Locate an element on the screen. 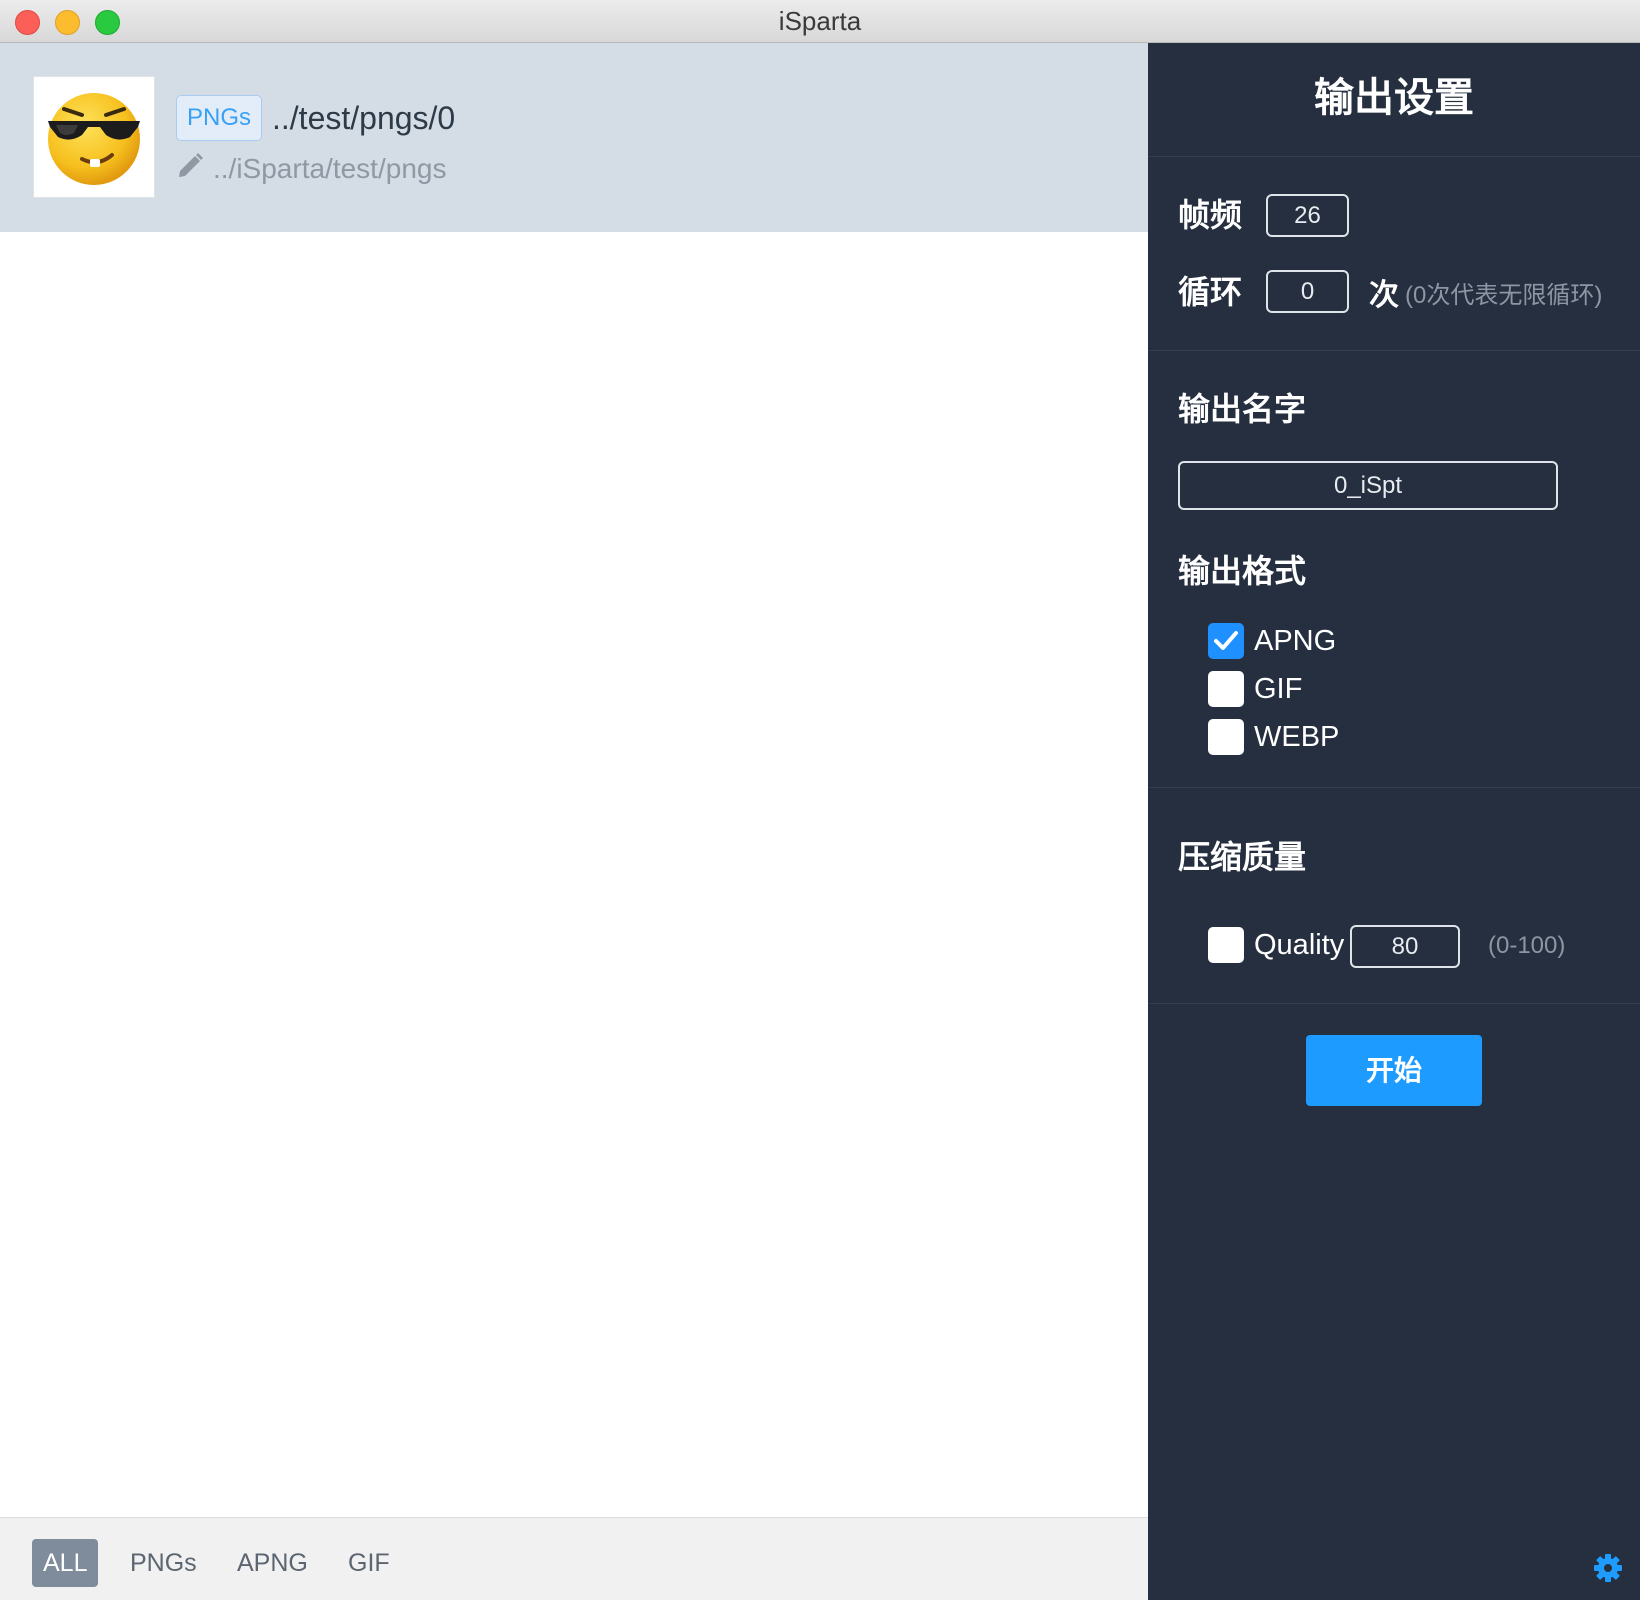 This screenshot has height=1600, width=1640. tab-gif: GIF is located at coordinates (369, 1563).